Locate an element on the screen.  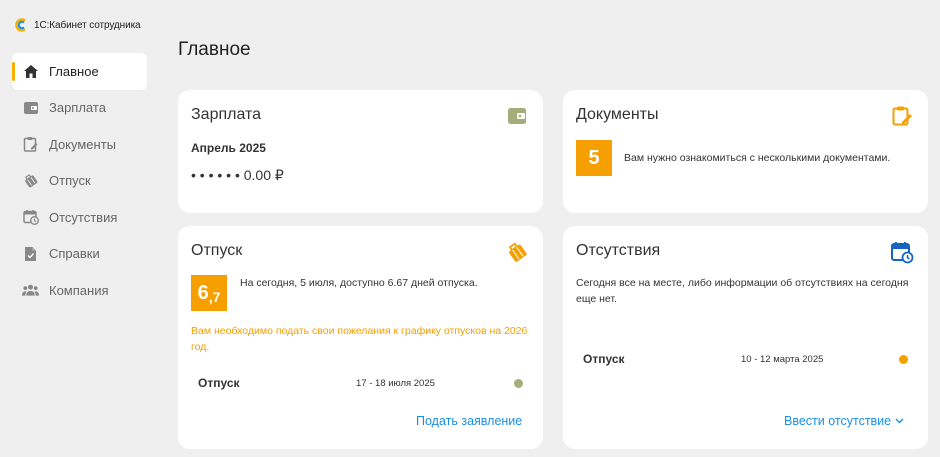
chevron-down-icon is located at coordinates (899, 421).